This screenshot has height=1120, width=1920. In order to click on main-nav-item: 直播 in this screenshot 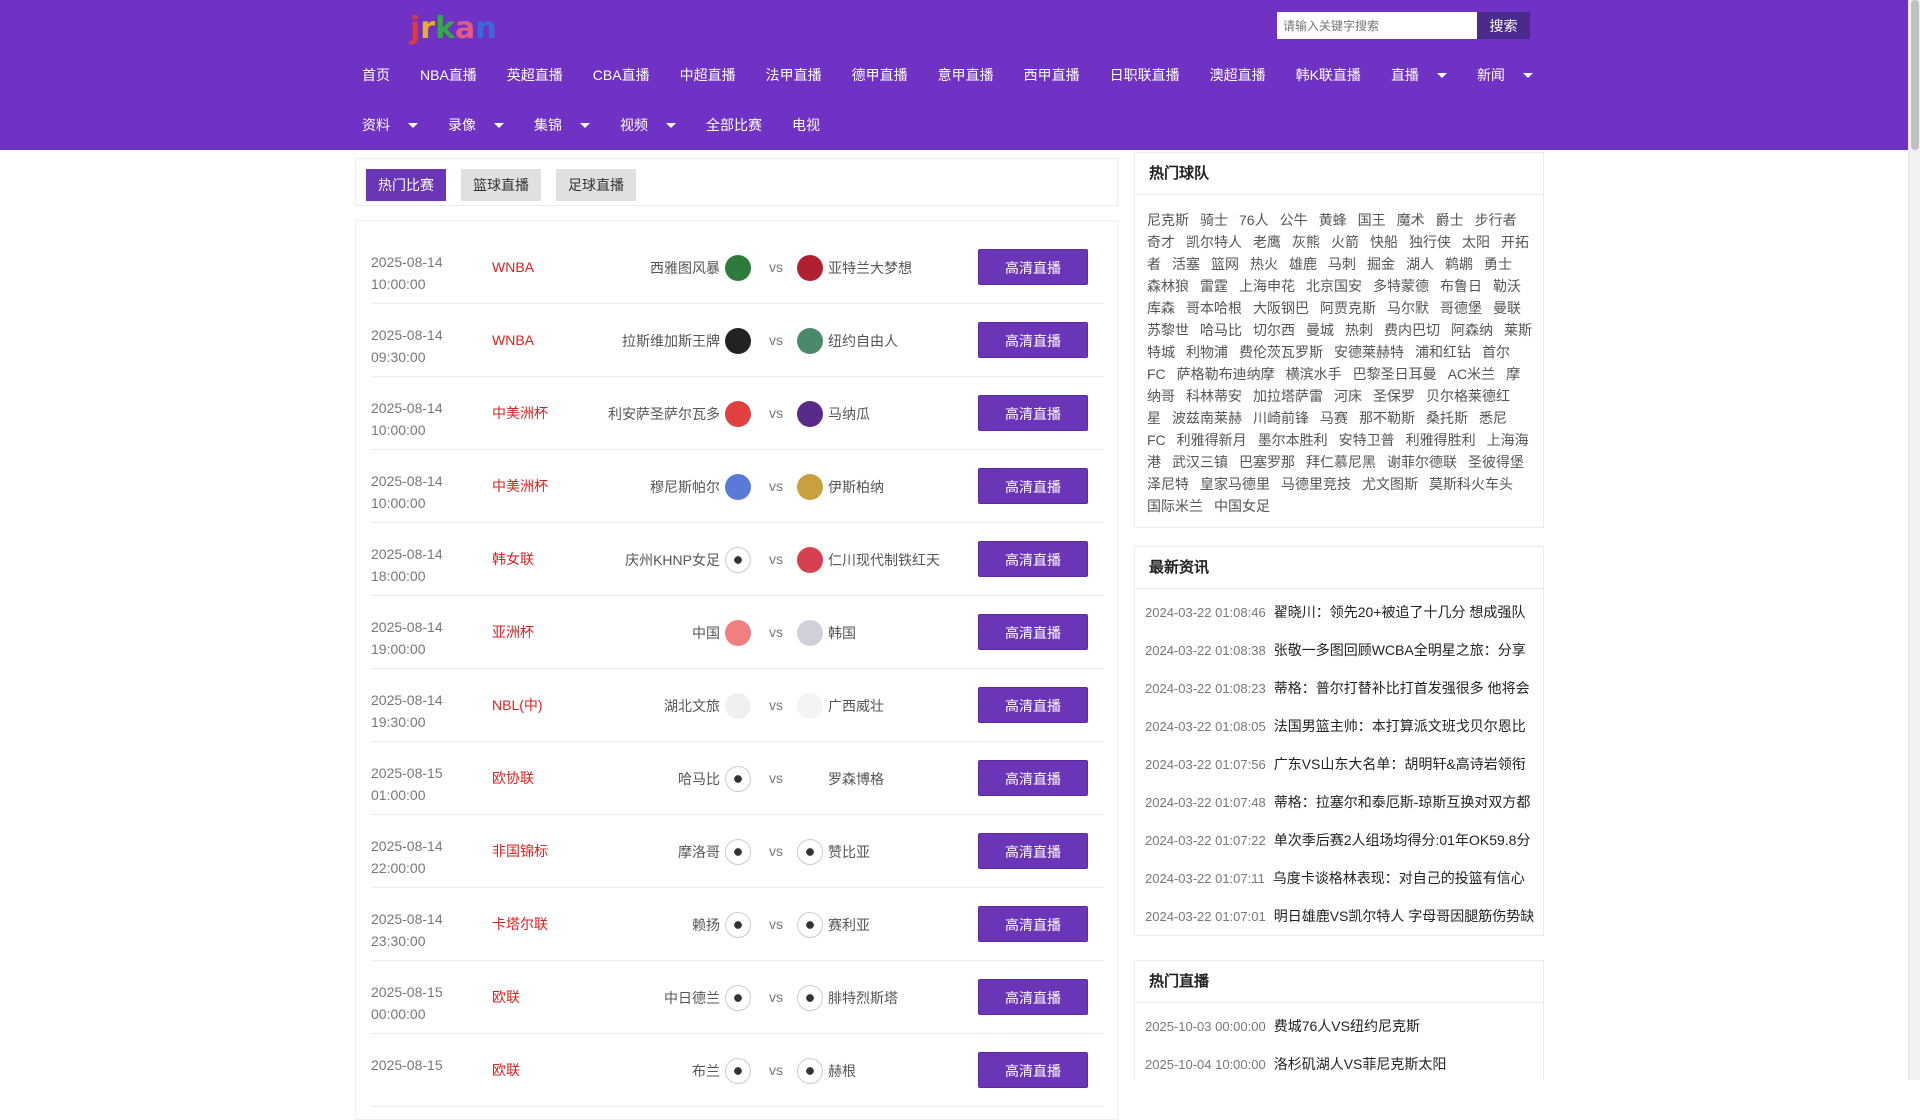, I will do `click(1419, 75)`.